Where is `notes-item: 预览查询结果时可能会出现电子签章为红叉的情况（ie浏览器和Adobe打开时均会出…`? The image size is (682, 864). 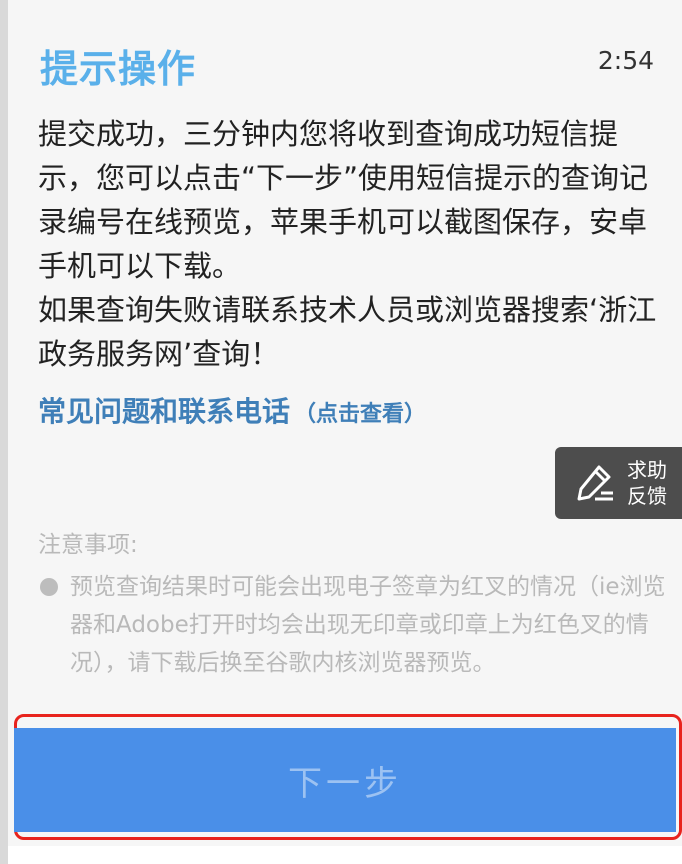 notes-item: 预览查询结果时可能会出现电子签章为红叉的情况（ie浏览器和Adobe打开时均会出… is located at coordinates (353, 625).